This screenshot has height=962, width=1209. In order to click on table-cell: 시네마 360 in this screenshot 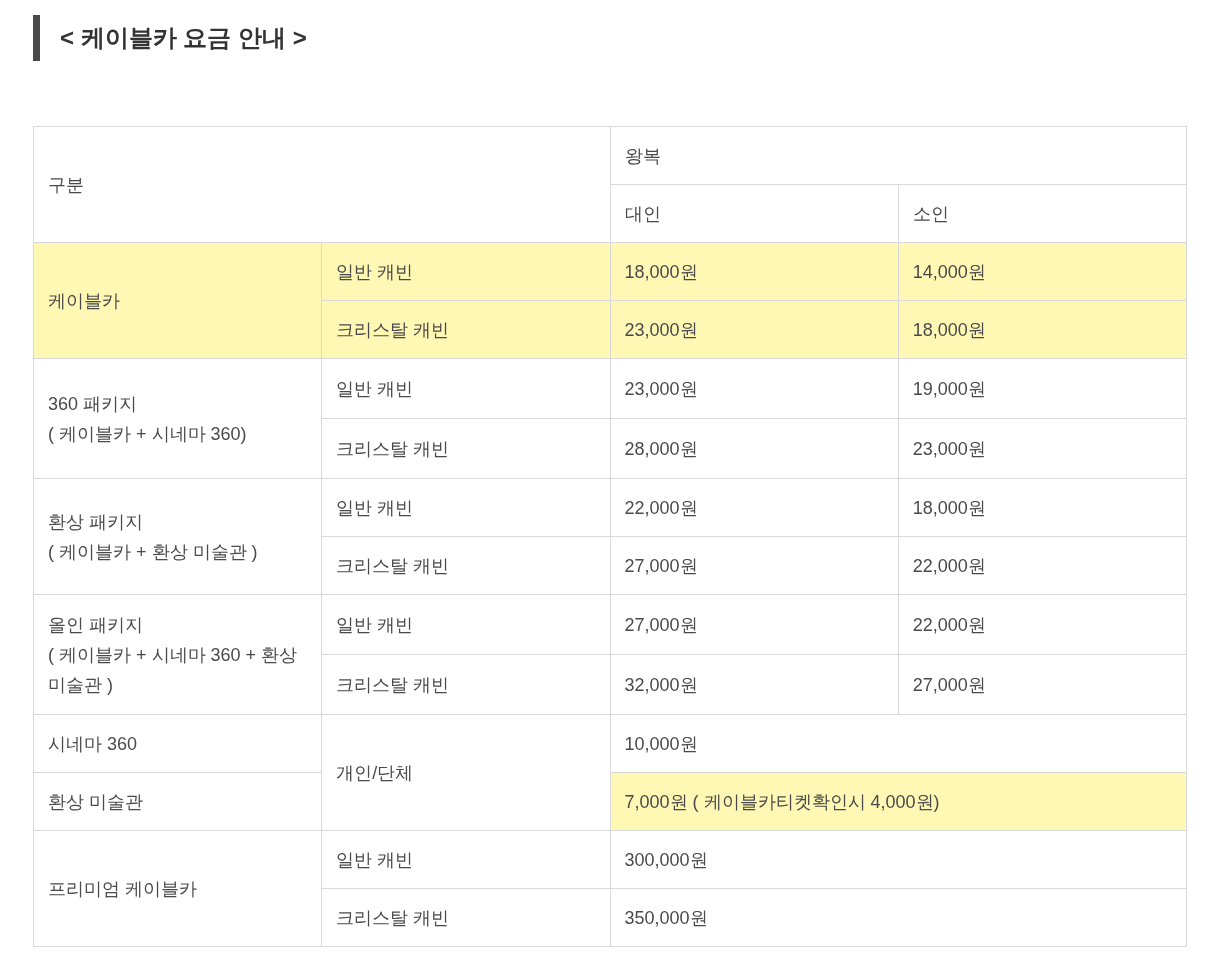, I will do `click(177, 743)`.